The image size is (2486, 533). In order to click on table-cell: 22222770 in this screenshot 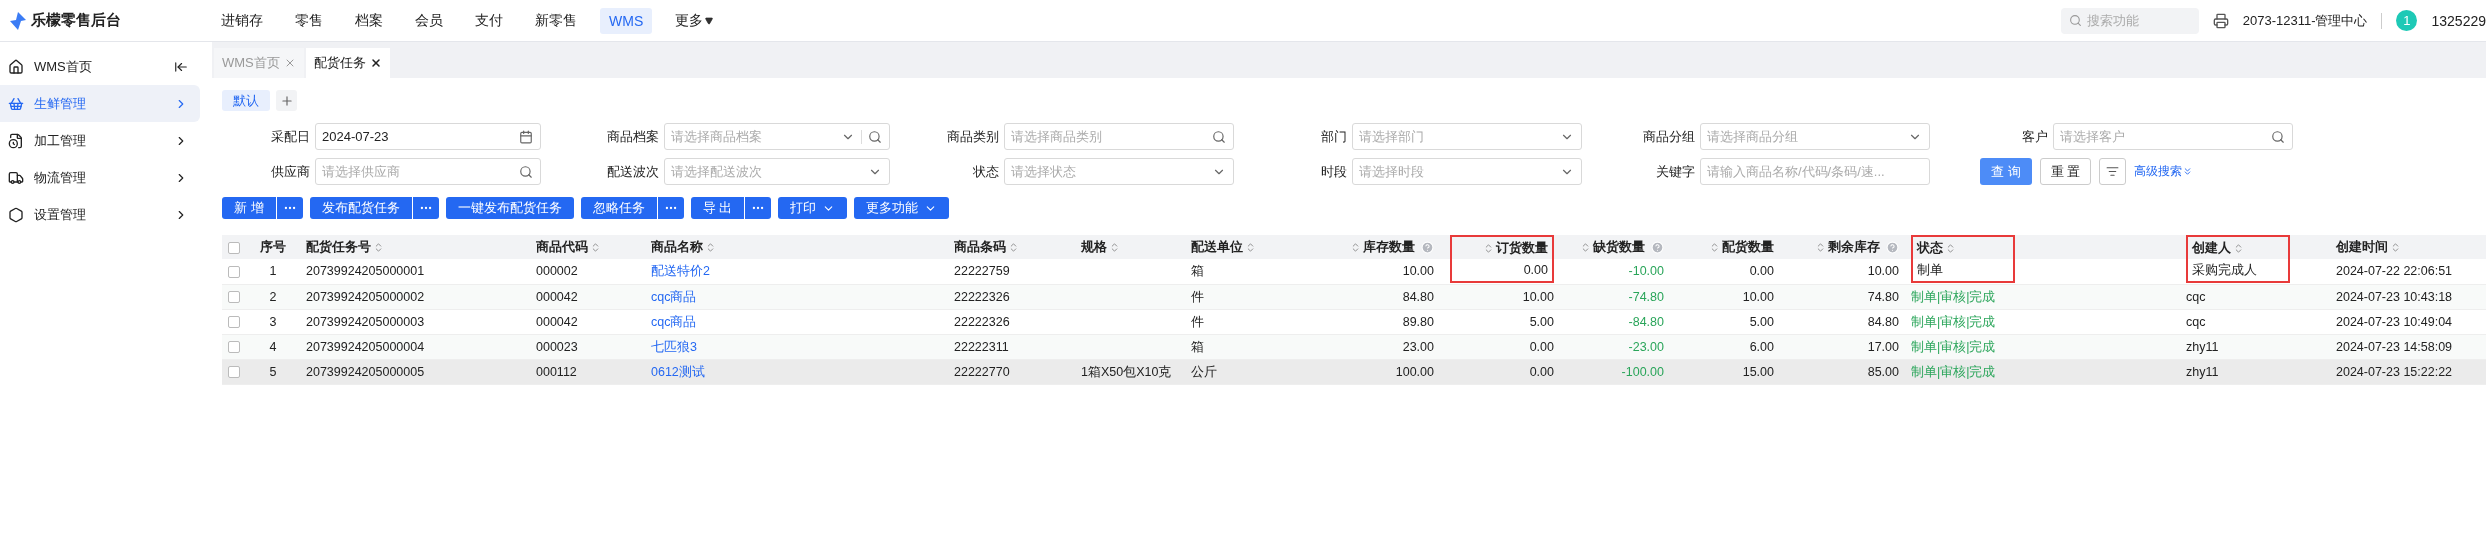, I will do `click(982, 371)`.